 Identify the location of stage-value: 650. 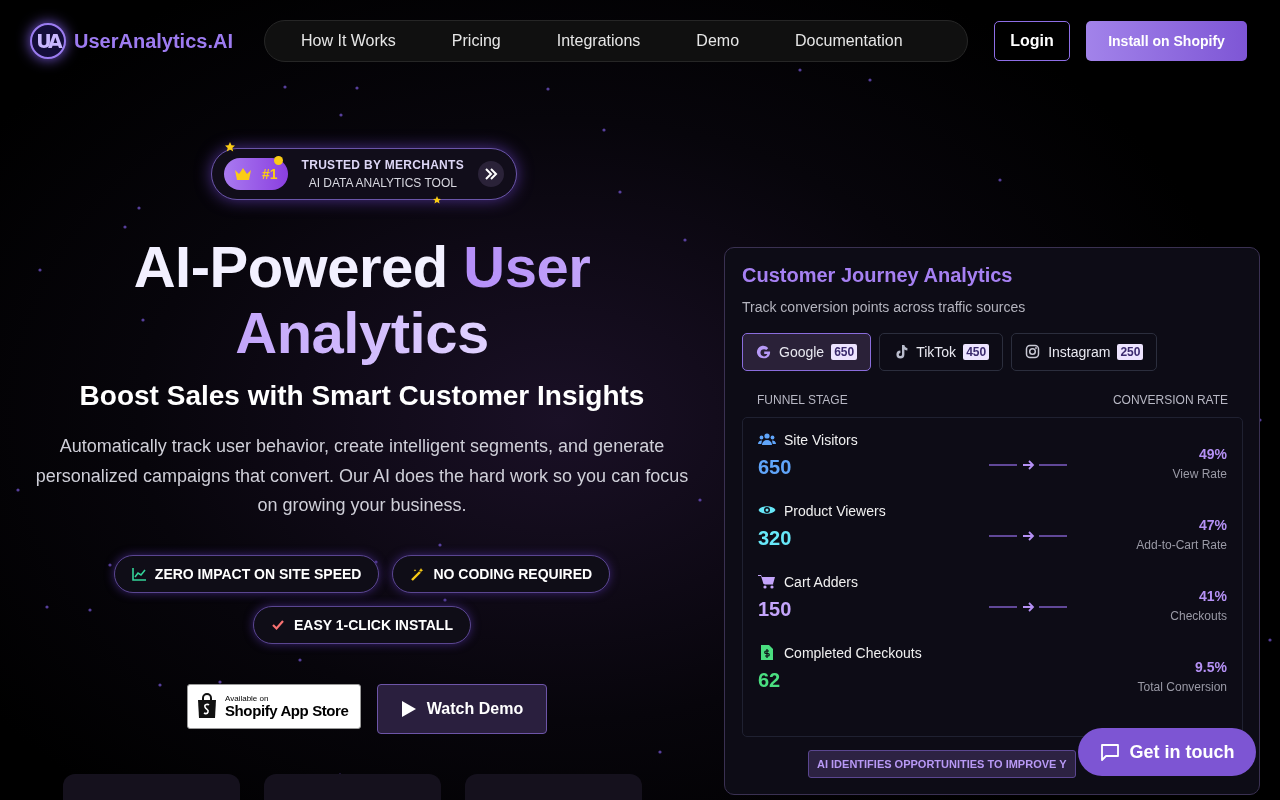
(775, 467).